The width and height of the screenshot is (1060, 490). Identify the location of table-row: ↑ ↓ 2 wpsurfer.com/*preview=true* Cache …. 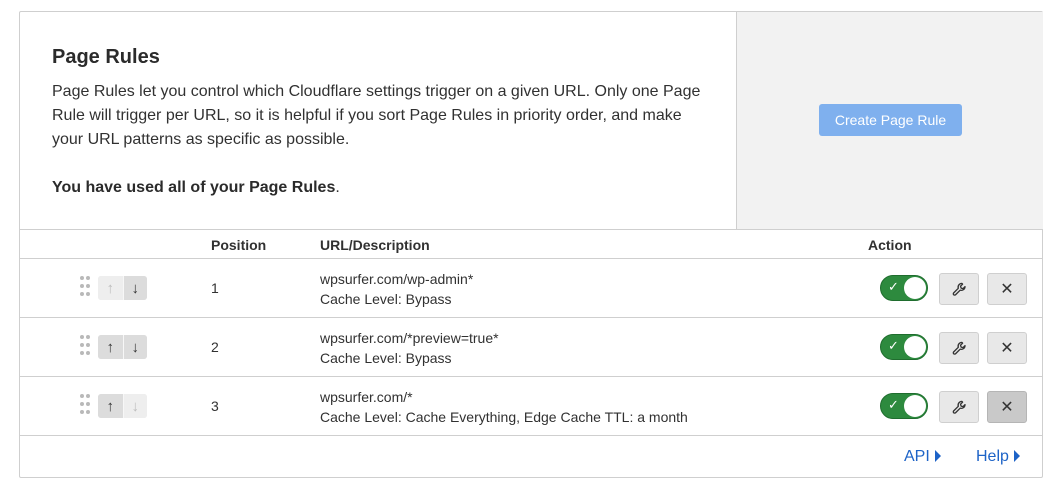
(531, 347).